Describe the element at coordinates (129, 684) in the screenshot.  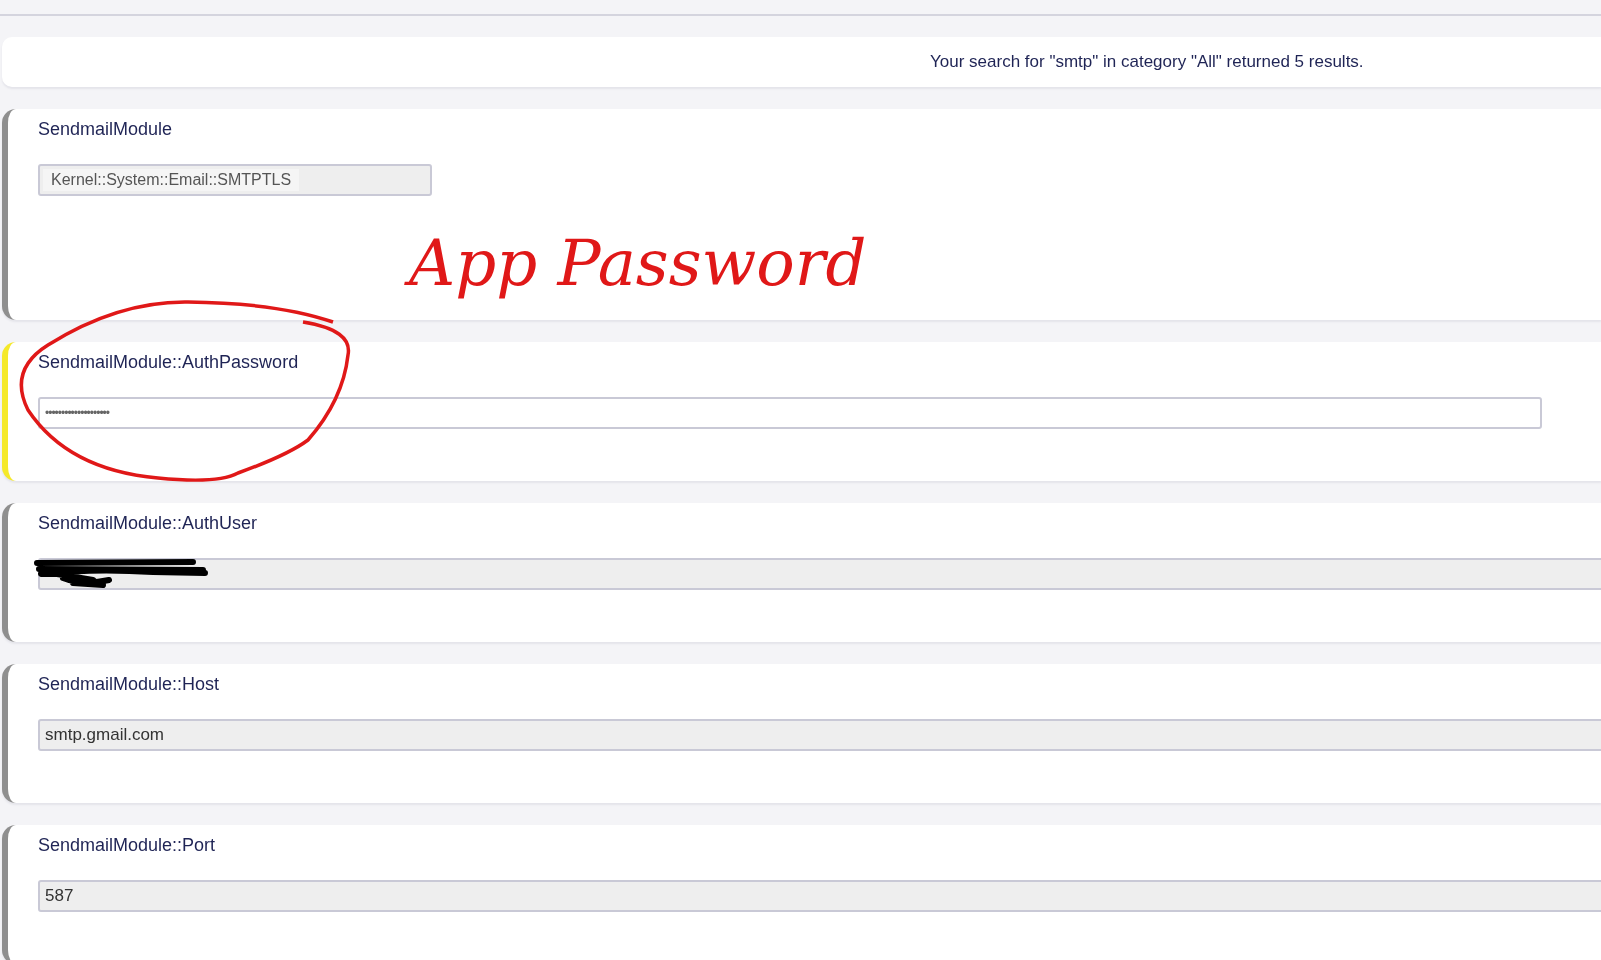
I see `setting-name: SendmailModule::Host` at that location.